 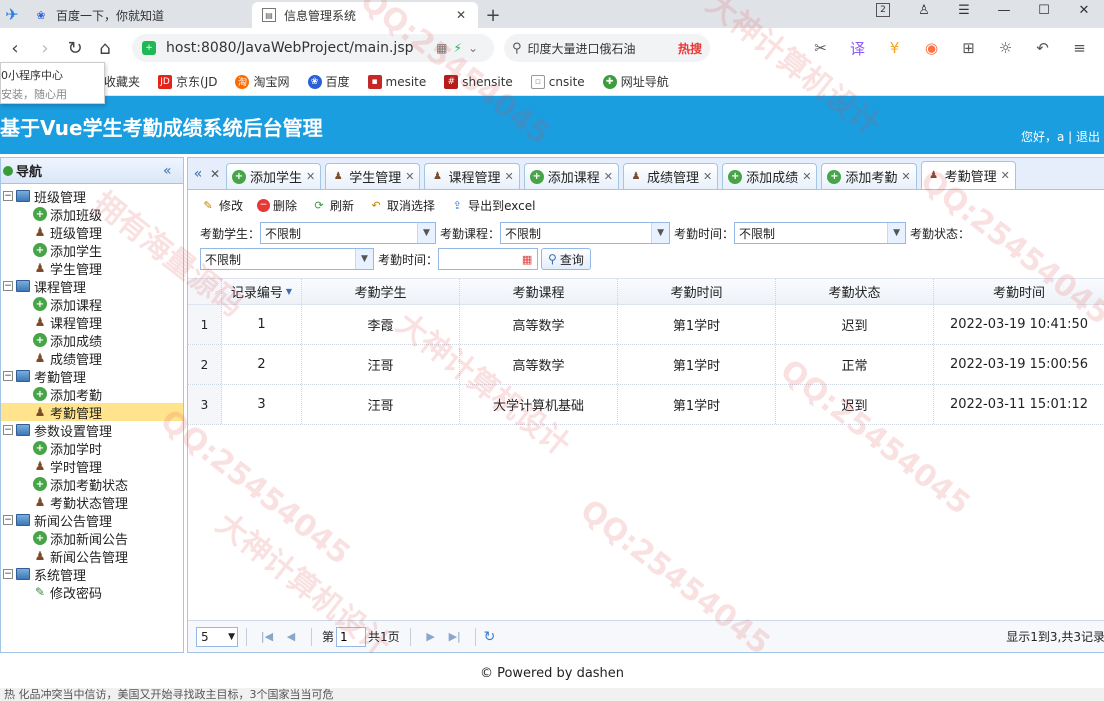 What do you see at coordinates (444, 48) in the screenshot?
I see `qr-icon: ▦` at bounding box center [444, 48].